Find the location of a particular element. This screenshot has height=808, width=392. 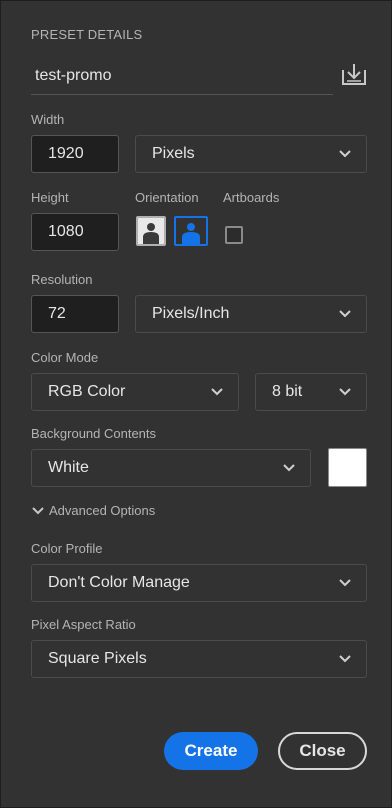

background-color-swatch is located at coordinates (347, 467).